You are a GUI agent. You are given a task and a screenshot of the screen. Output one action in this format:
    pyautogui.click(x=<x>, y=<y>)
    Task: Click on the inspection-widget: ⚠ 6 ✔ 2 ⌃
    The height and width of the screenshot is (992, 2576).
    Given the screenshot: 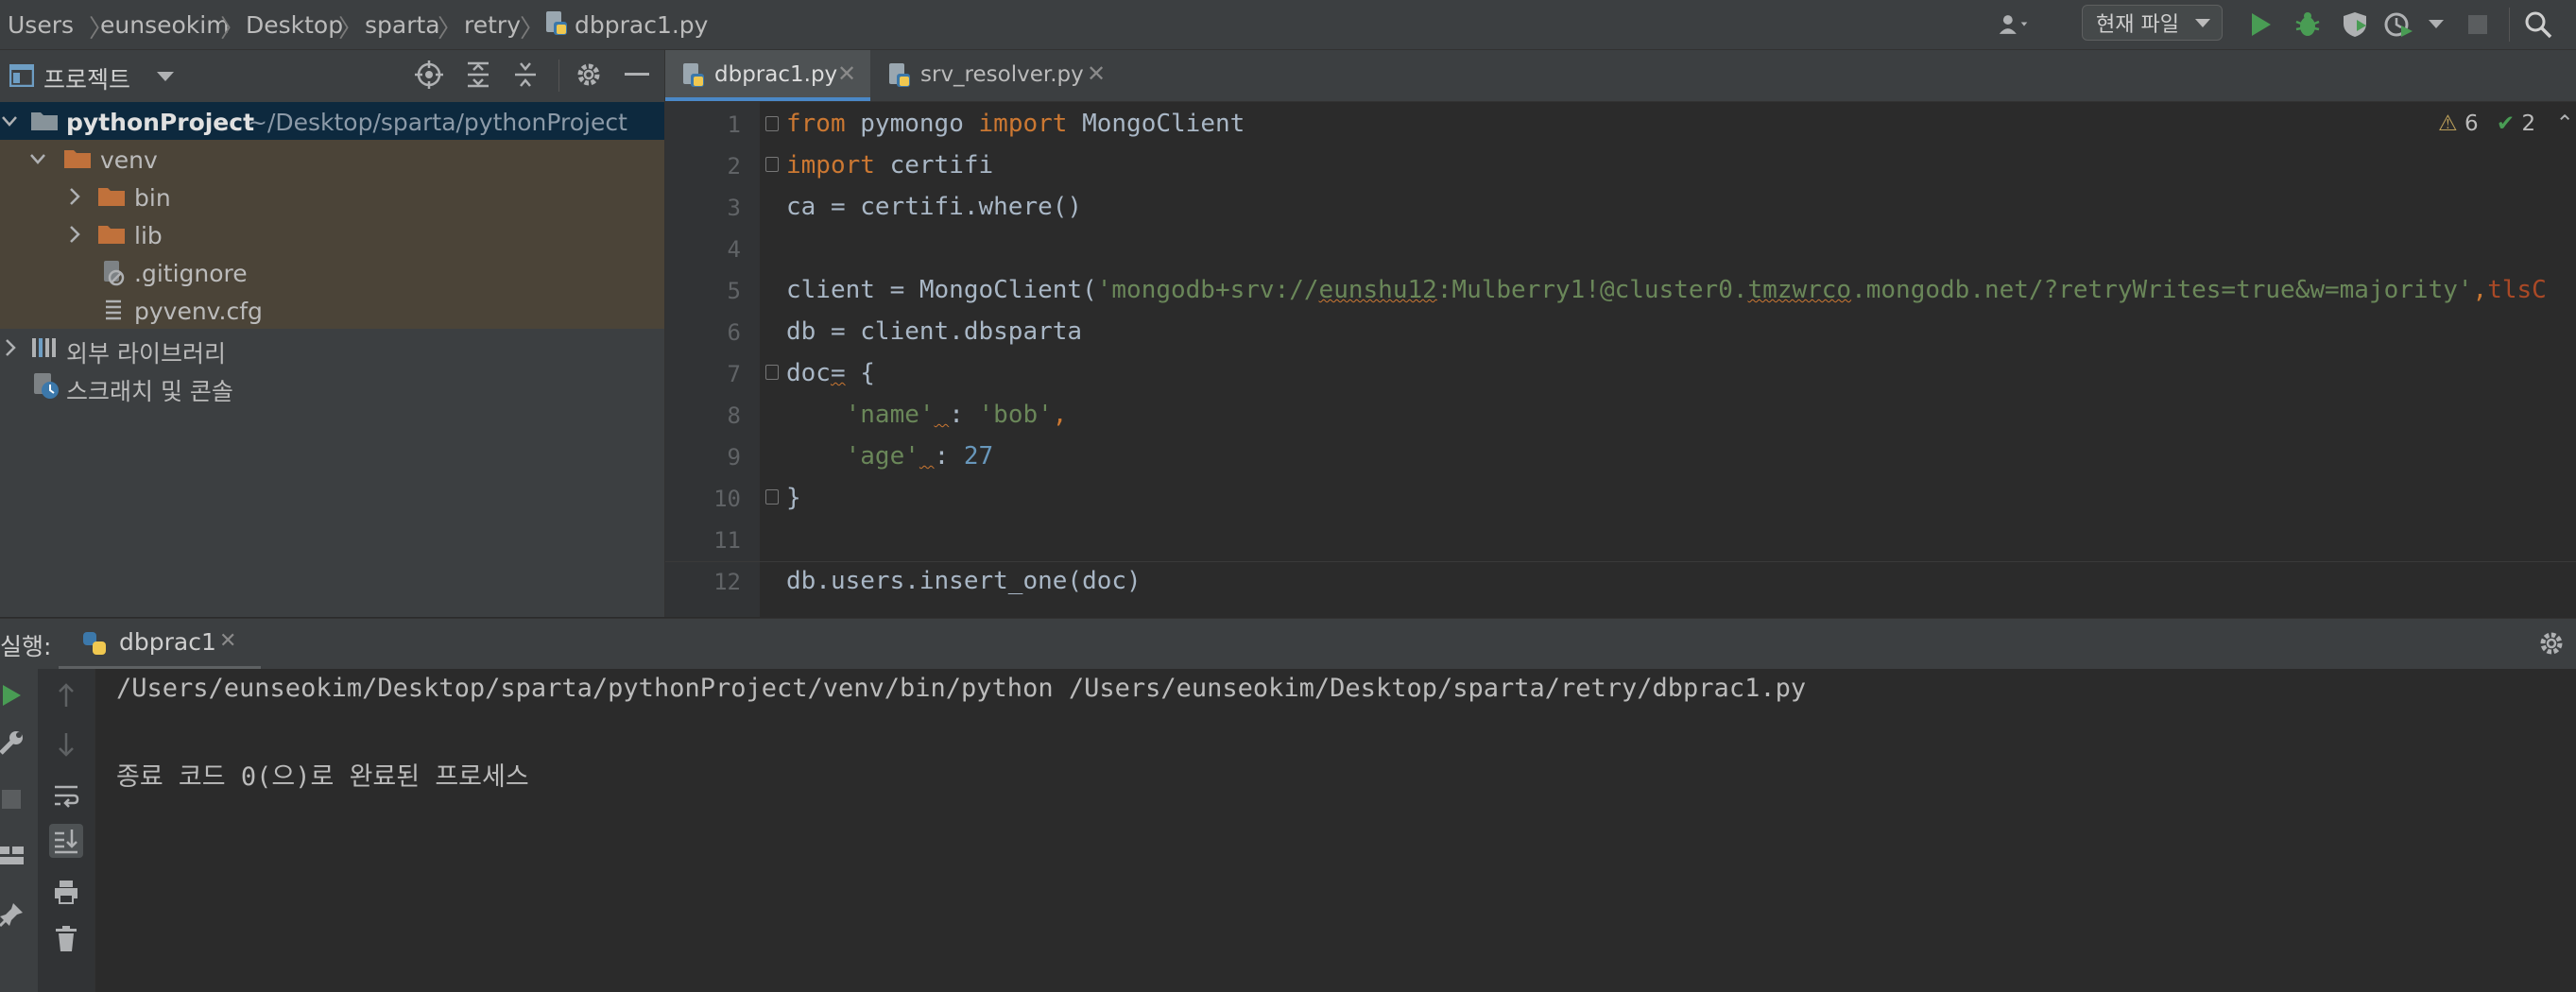 What is the action you would take?
    pyautogui.click(x=2506, y=123)
    